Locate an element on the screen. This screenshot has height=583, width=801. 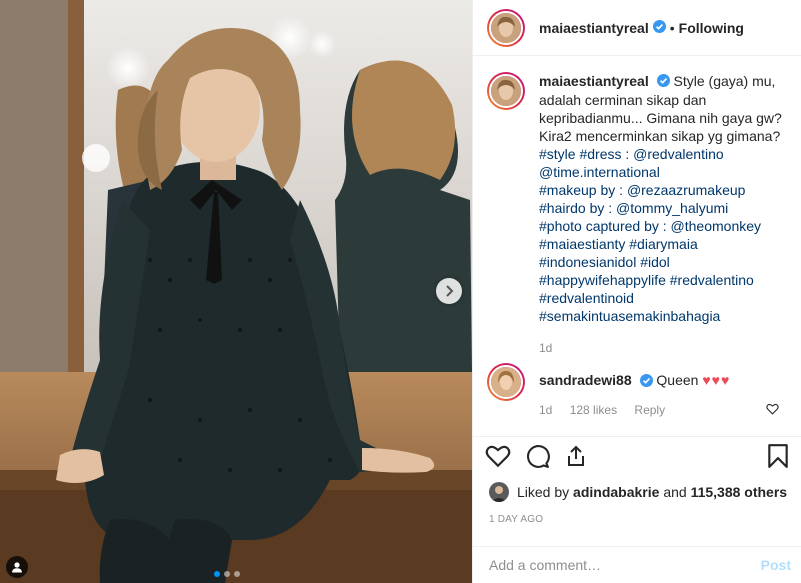
post-header: maiaestiantyreal • Following is located at coordinates (637, 28).